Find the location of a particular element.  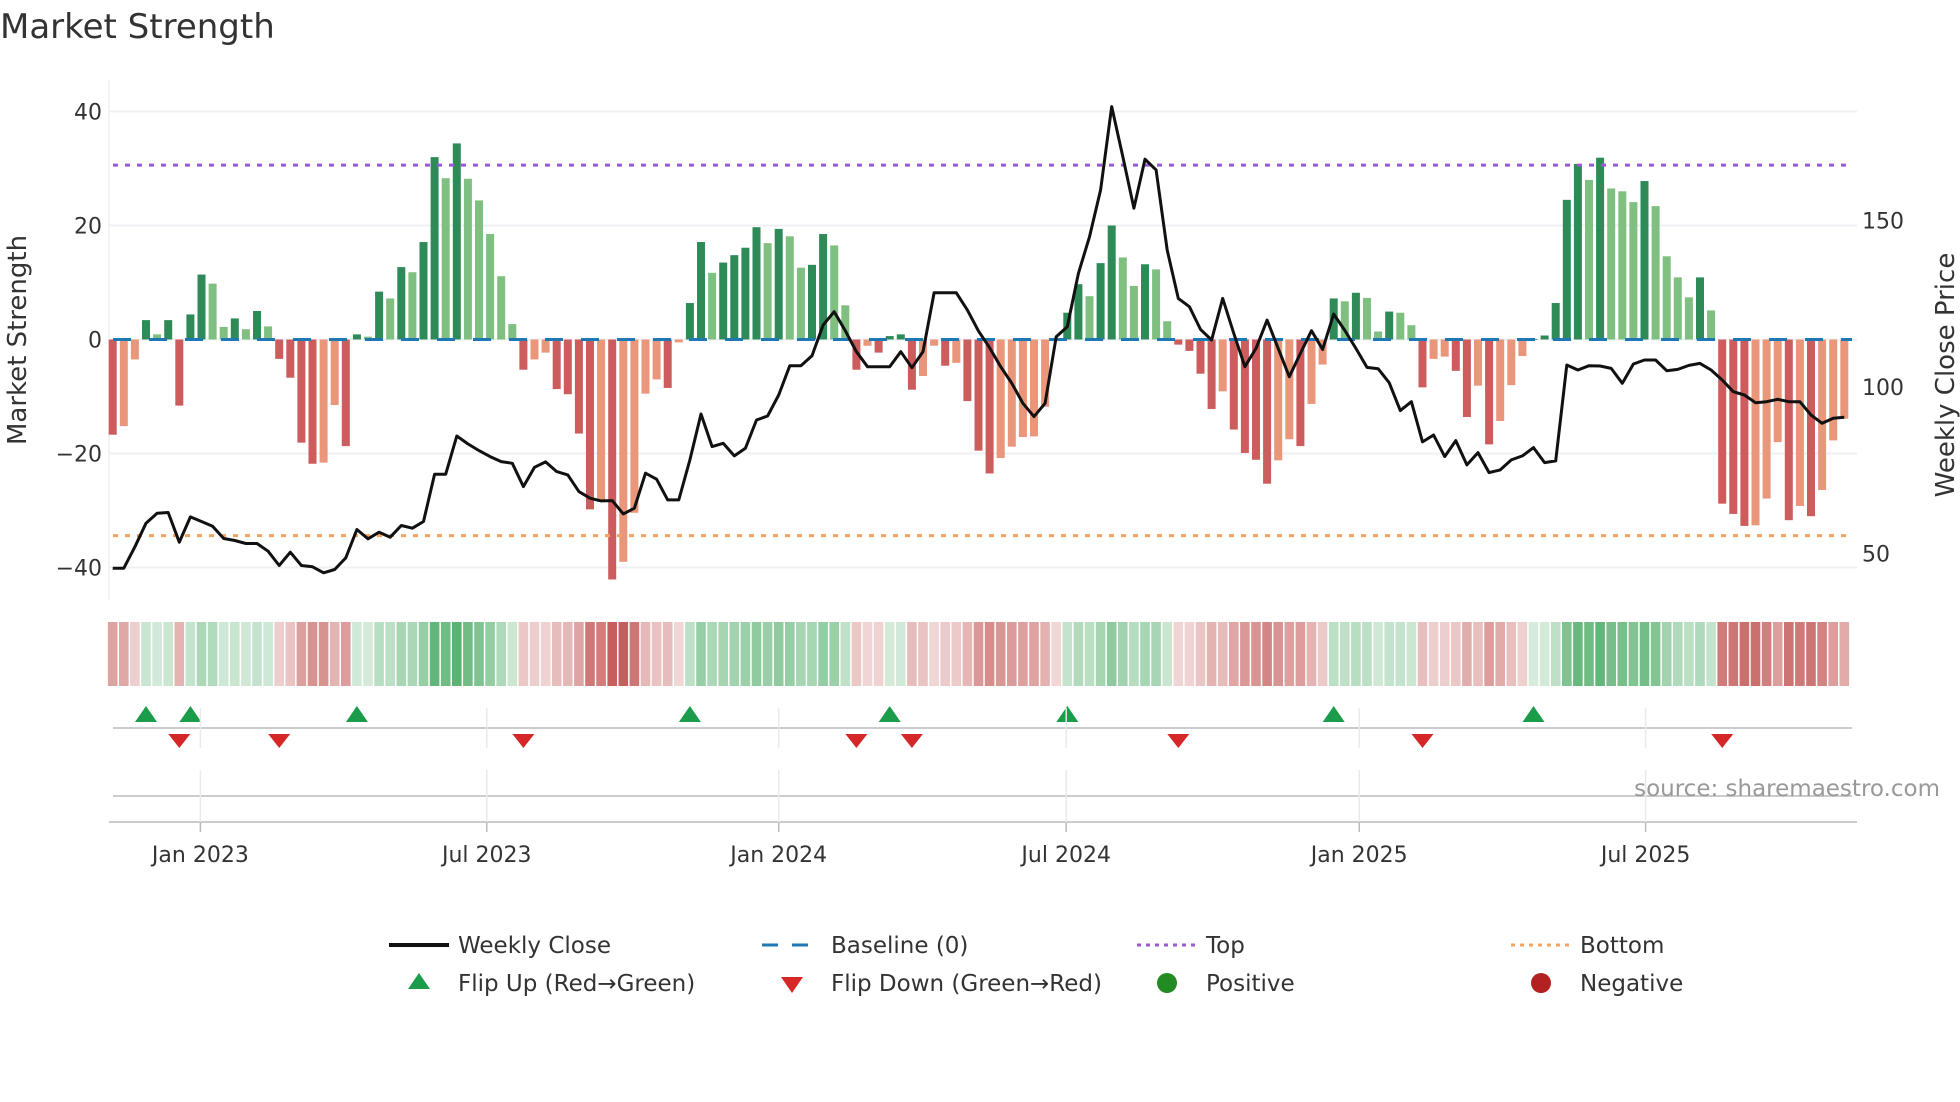

legend-label: Flip Down (Green→Red) is located at coordinates (966, 984).